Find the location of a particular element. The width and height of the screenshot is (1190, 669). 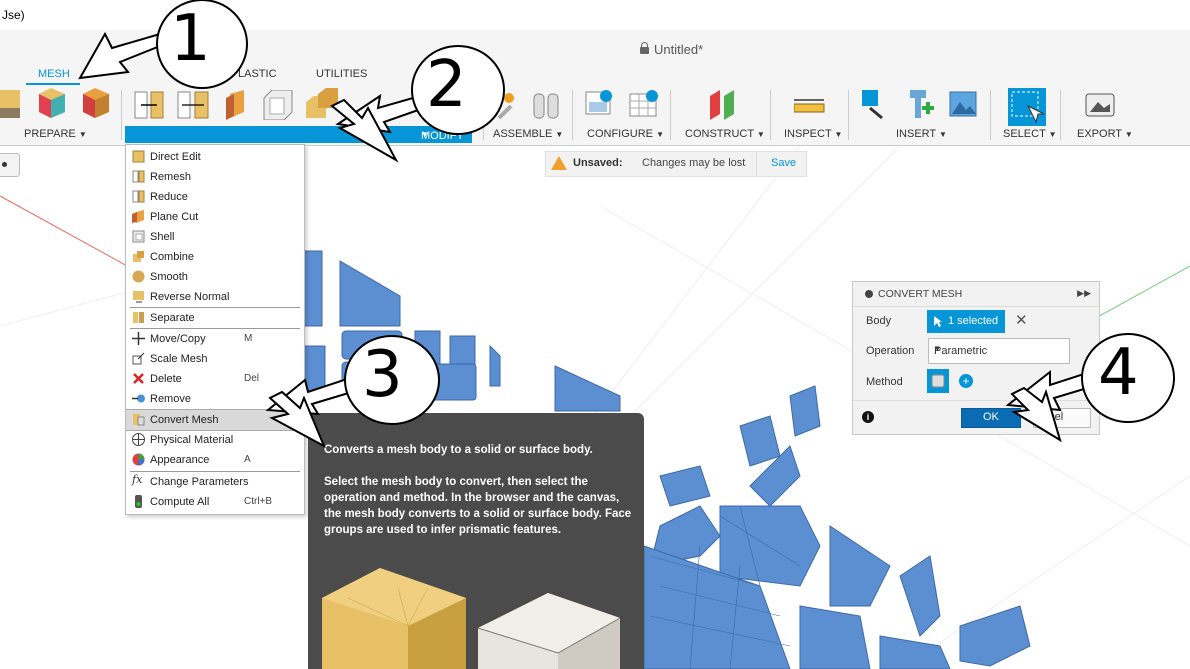

callout-1: 1 is located at coordinates (190, 39).